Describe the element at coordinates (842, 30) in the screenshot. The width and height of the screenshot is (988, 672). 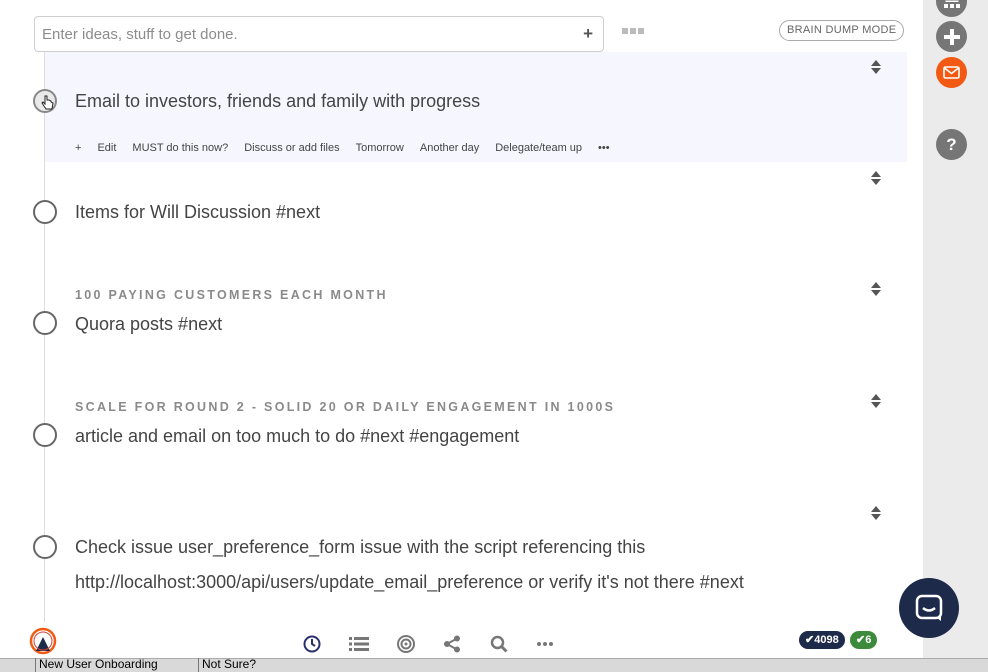
I see `brain-dump-mode-button: BRAIN DUMP MODE` at that location.